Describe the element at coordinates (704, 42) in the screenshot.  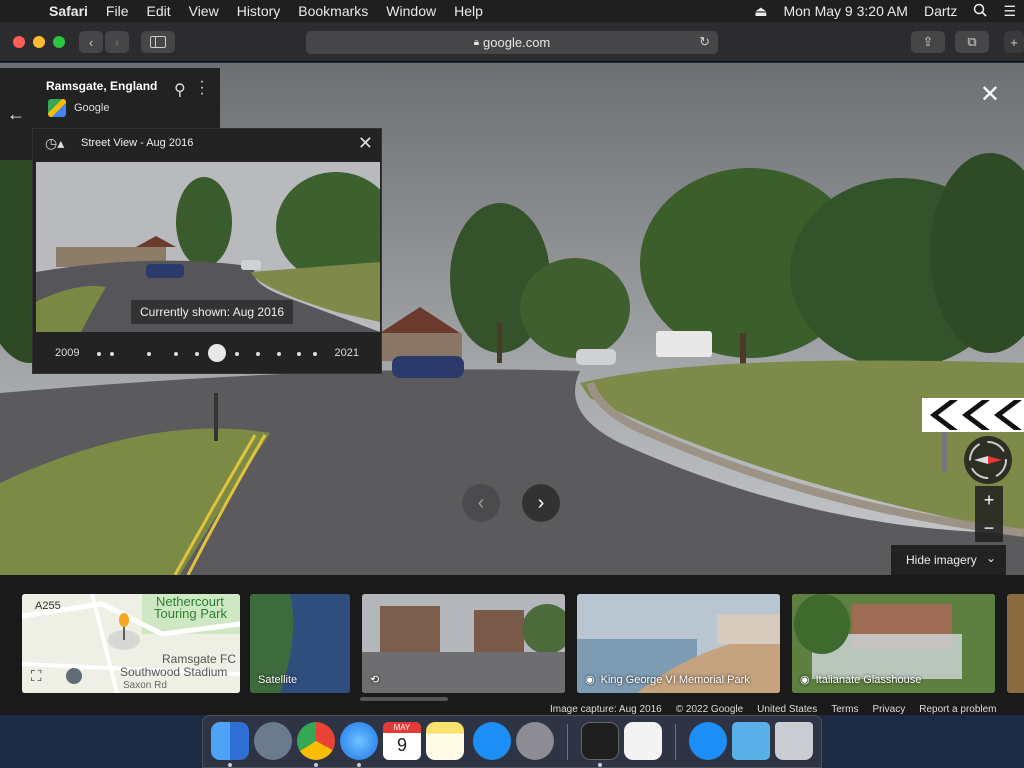
I see `reload-icon: ↻` at that location.